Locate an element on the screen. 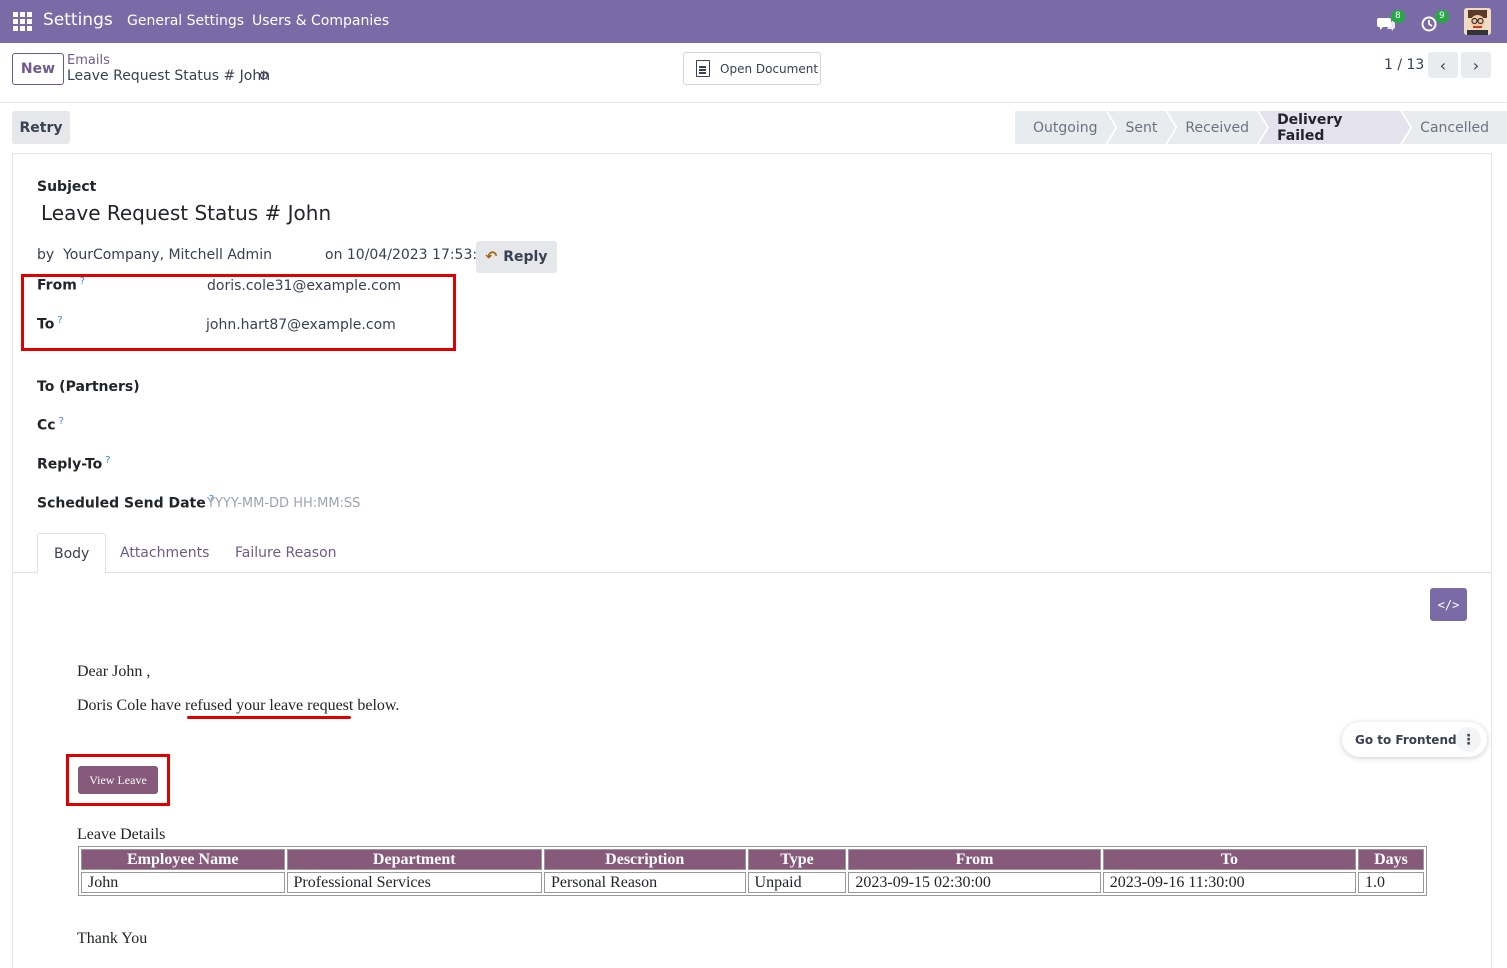 The height and width of the screenshot is (968, 1507). email-message-end: below. is located at coordinates (376, 705).